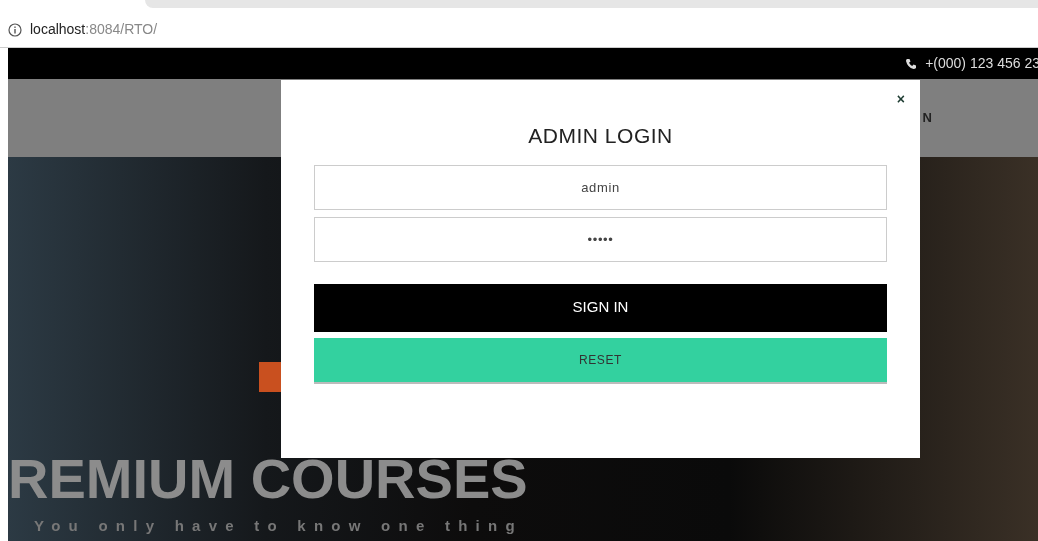 The width and height of the screenshot is (1038, 541). I want to click on username-field: admin, so click(600, 187).